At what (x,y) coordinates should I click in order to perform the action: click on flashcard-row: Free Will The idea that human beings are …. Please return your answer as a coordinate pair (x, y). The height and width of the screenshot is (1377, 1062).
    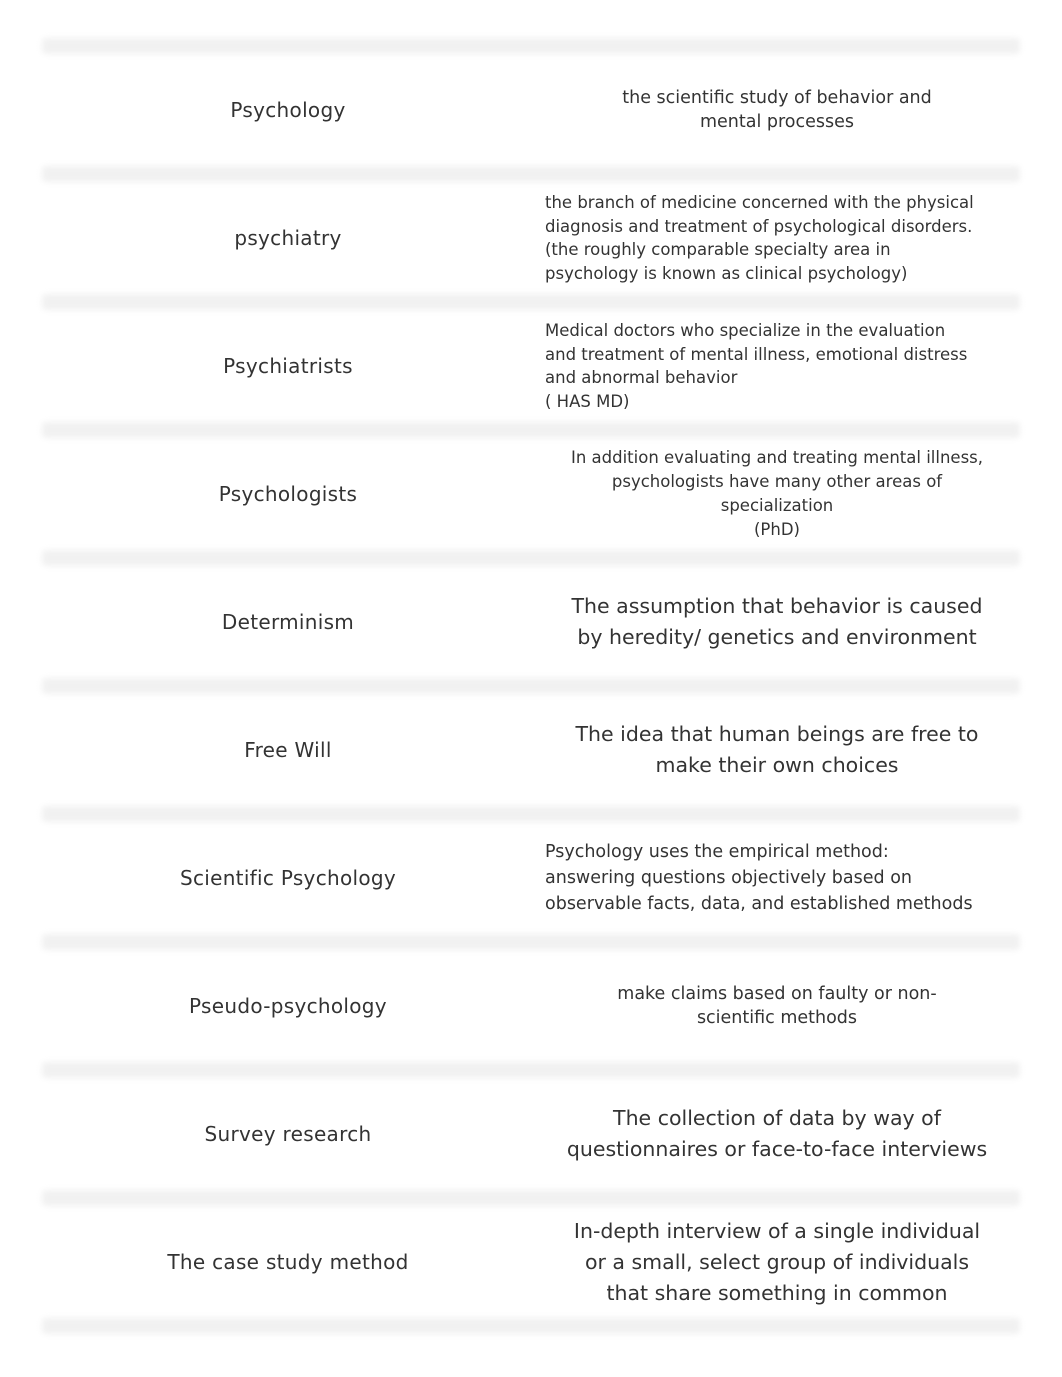
    Looking at the image, I should click on (531, 750).